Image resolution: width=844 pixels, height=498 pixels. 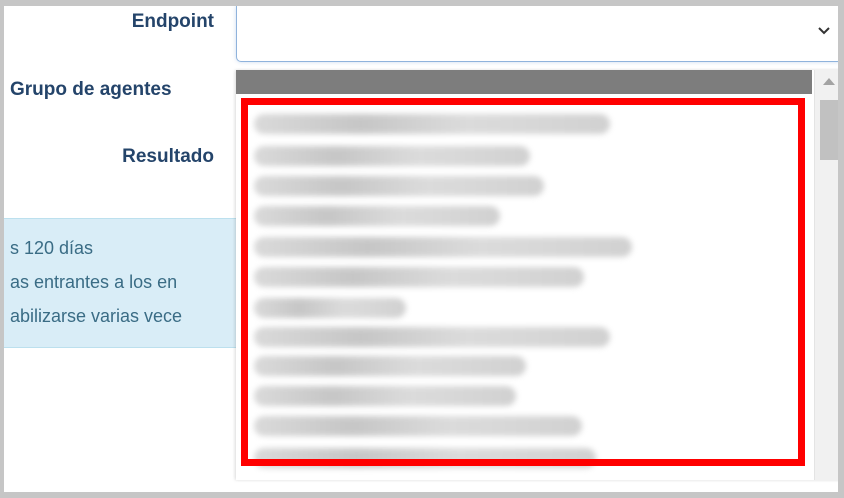 I want to click on endpoint-select, so click(x=537, y=34).